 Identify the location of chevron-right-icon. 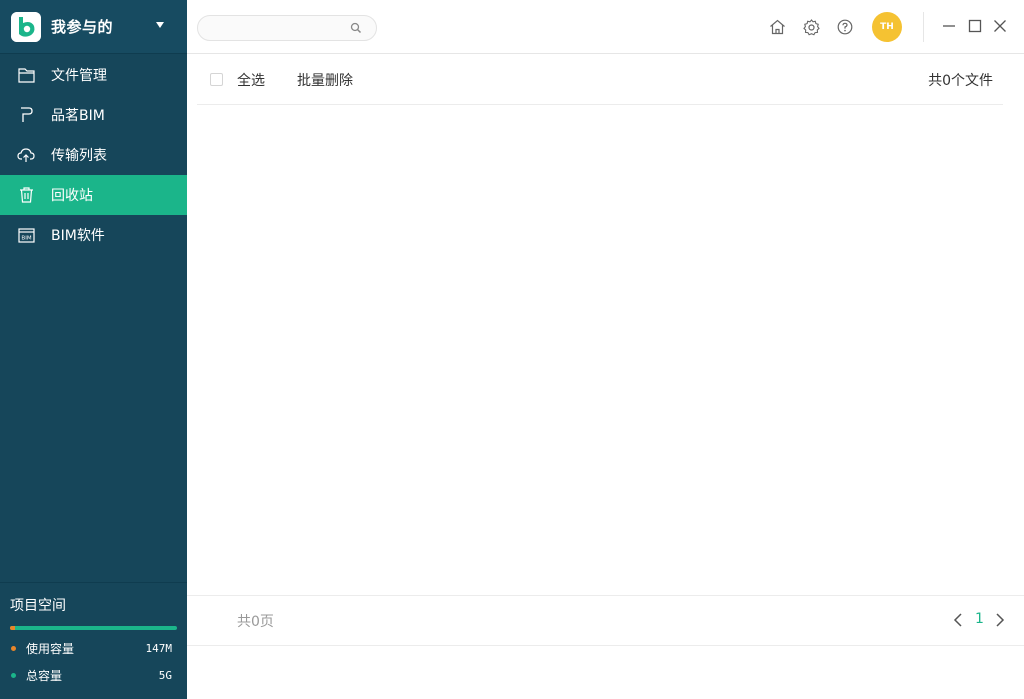
(1000, 620).